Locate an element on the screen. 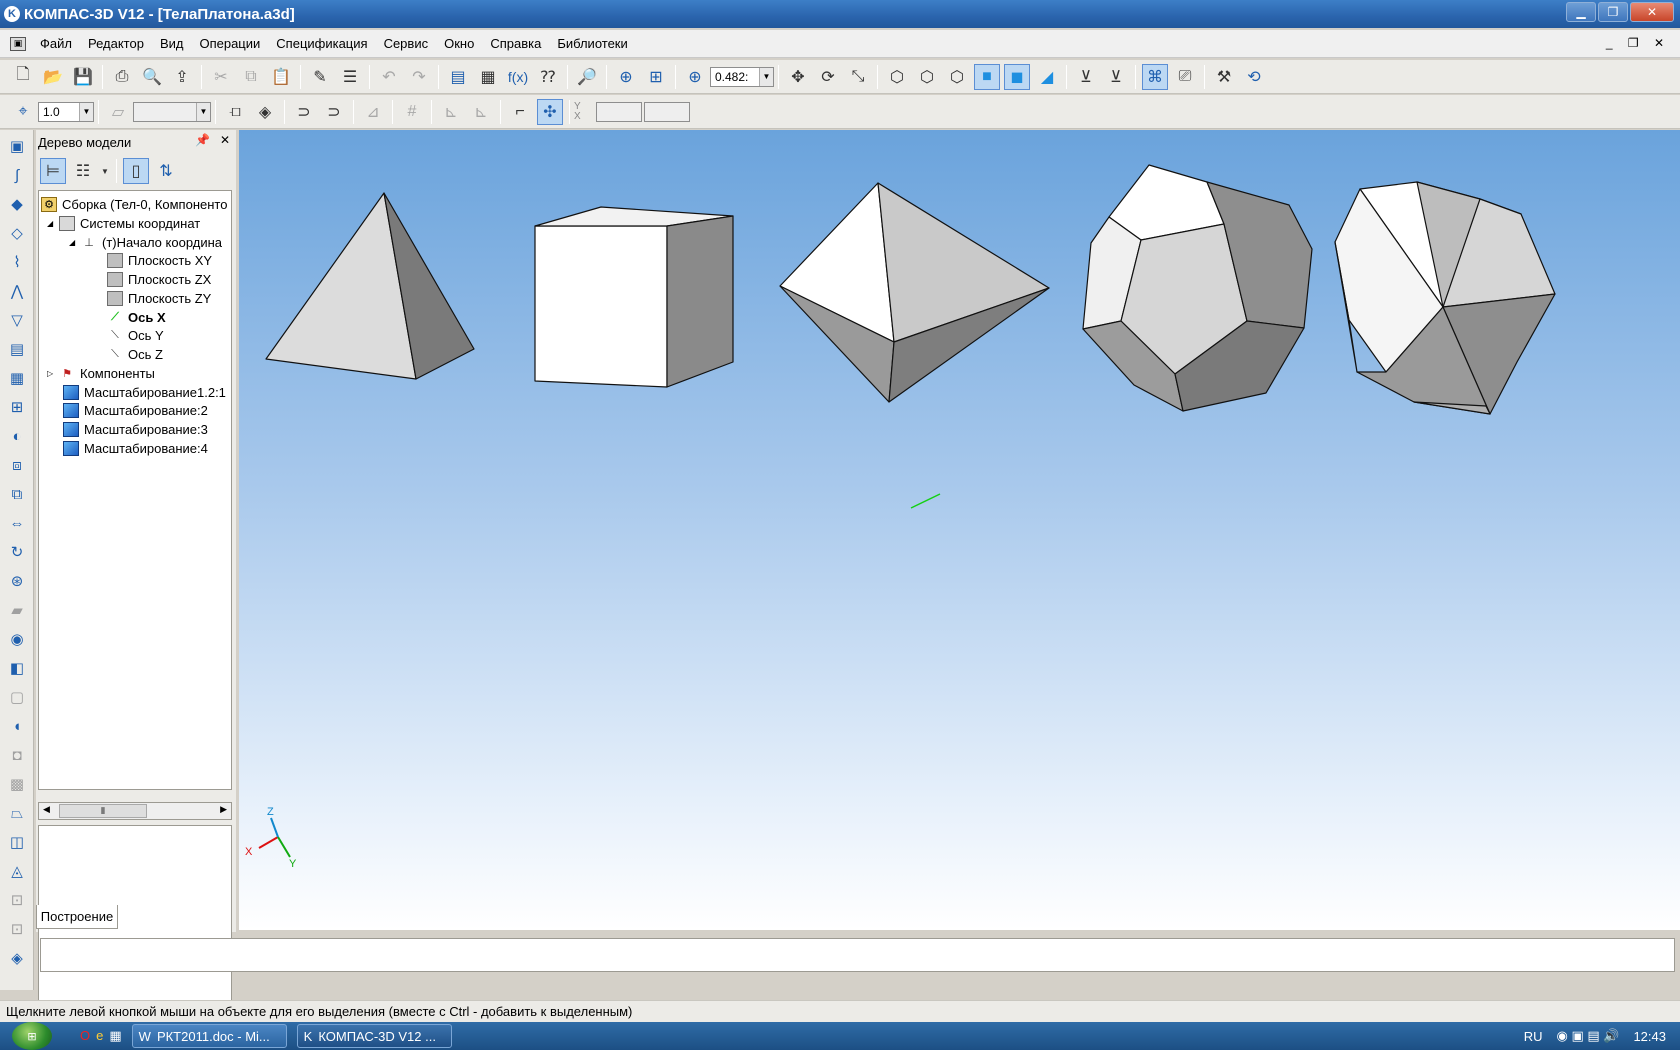 The height and width of the screenshot is (1050, 1680). export-icon: ⇪ is located at coordinates (182, 77).